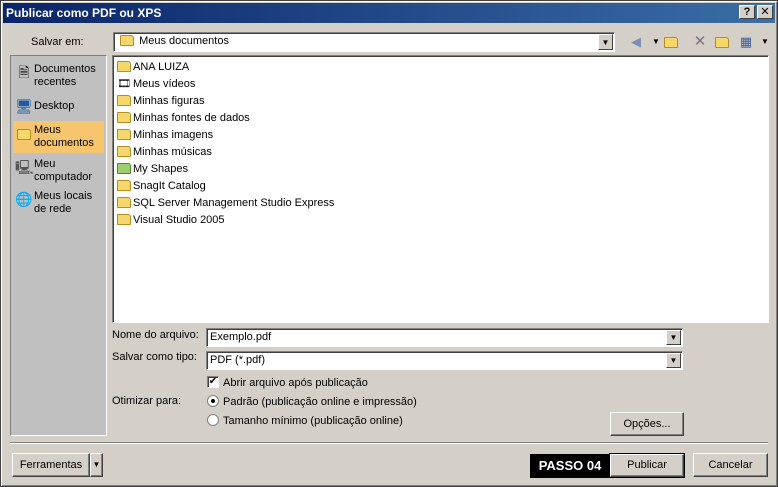 Image resolution: width=778 pixels, height=487 pixels. I want to click on places-item-desktop: 🖥 Desktop, so click(58, 108).